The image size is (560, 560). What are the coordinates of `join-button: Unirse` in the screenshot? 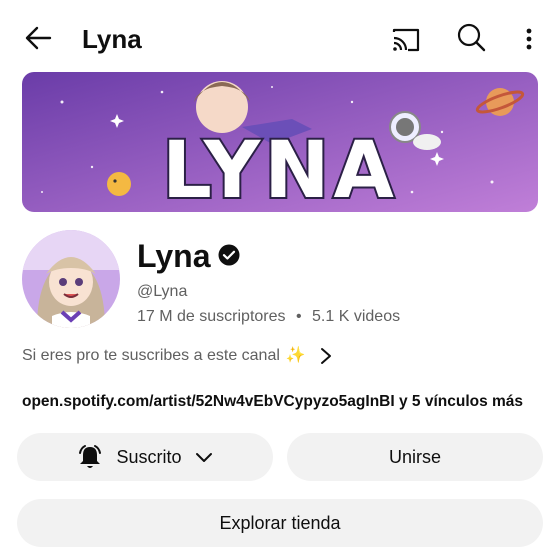 It's located at (415, 457).